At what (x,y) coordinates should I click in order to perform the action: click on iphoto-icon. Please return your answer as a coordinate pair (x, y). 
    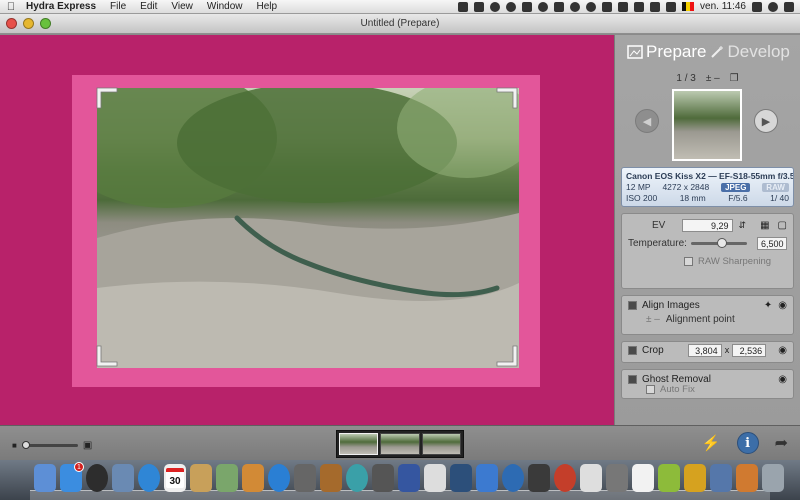
    Looking at the image, I should click on (253, 478).